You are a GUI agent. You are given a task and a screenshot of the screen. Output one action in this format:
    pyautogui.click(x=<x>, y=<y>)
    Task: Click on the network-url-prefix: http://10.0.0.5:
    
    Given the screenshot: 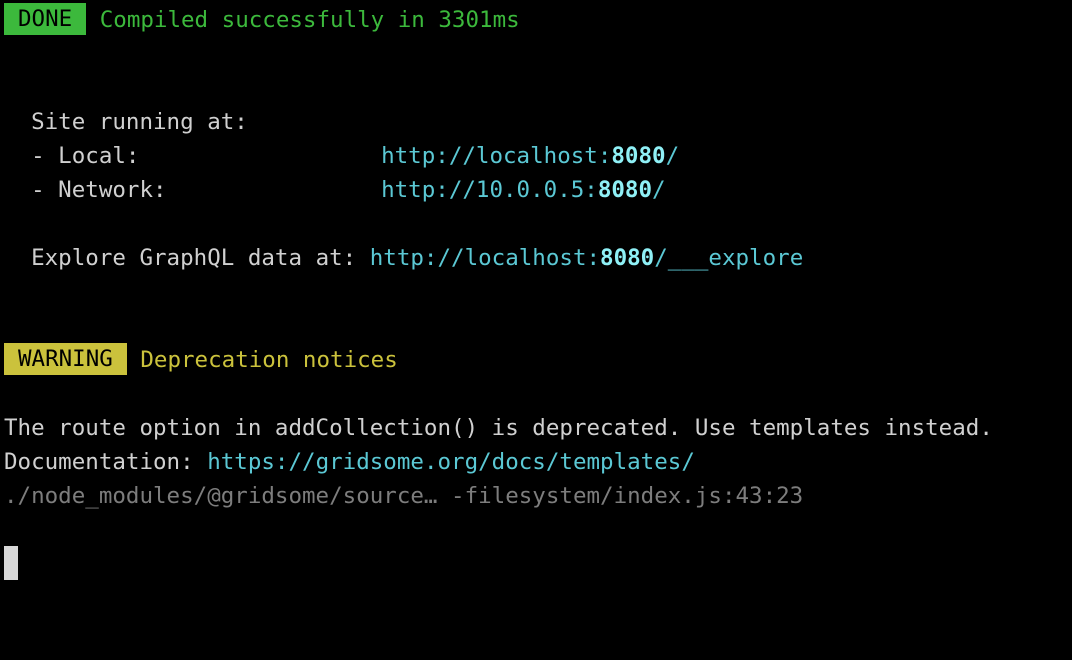 What is the action you would take?
    pyautogui.click(x=489, y=190)
    